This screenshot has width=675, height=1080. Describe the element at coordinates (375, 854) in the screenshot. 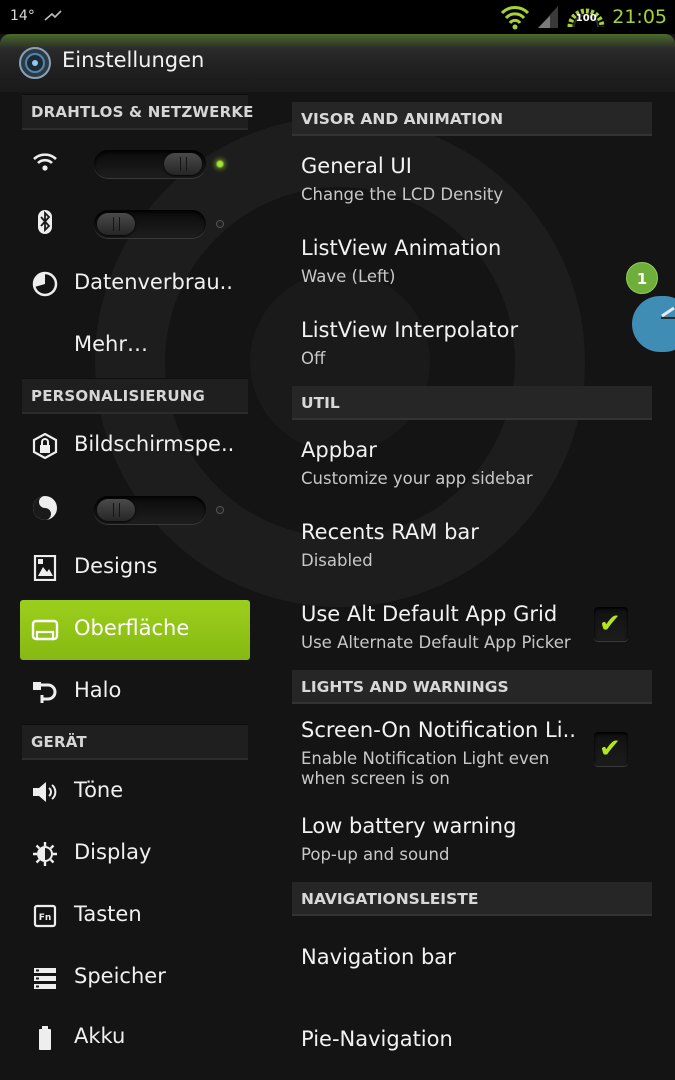

I see `pref-summary: Pop-up and sound` at that location.